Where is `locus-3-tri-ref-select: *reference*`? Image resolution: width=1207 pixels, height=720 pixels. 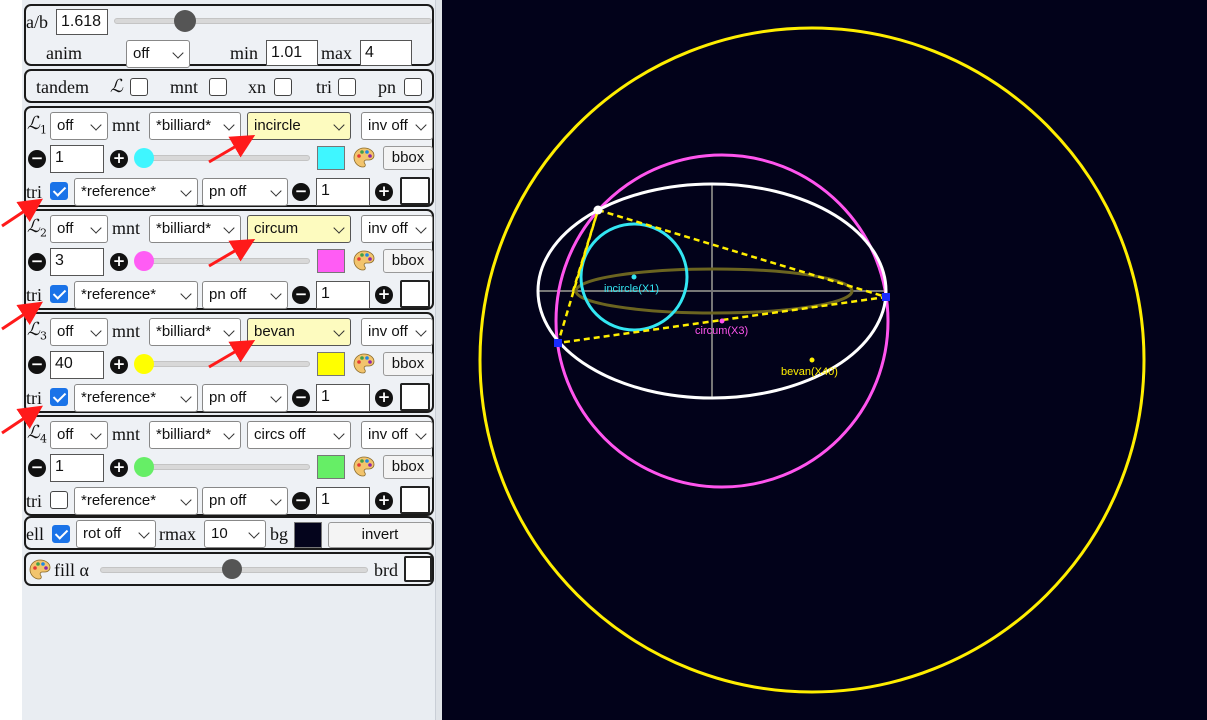
locus-3-tri-ref-select: *reference* is located at coordinates (136, 398).